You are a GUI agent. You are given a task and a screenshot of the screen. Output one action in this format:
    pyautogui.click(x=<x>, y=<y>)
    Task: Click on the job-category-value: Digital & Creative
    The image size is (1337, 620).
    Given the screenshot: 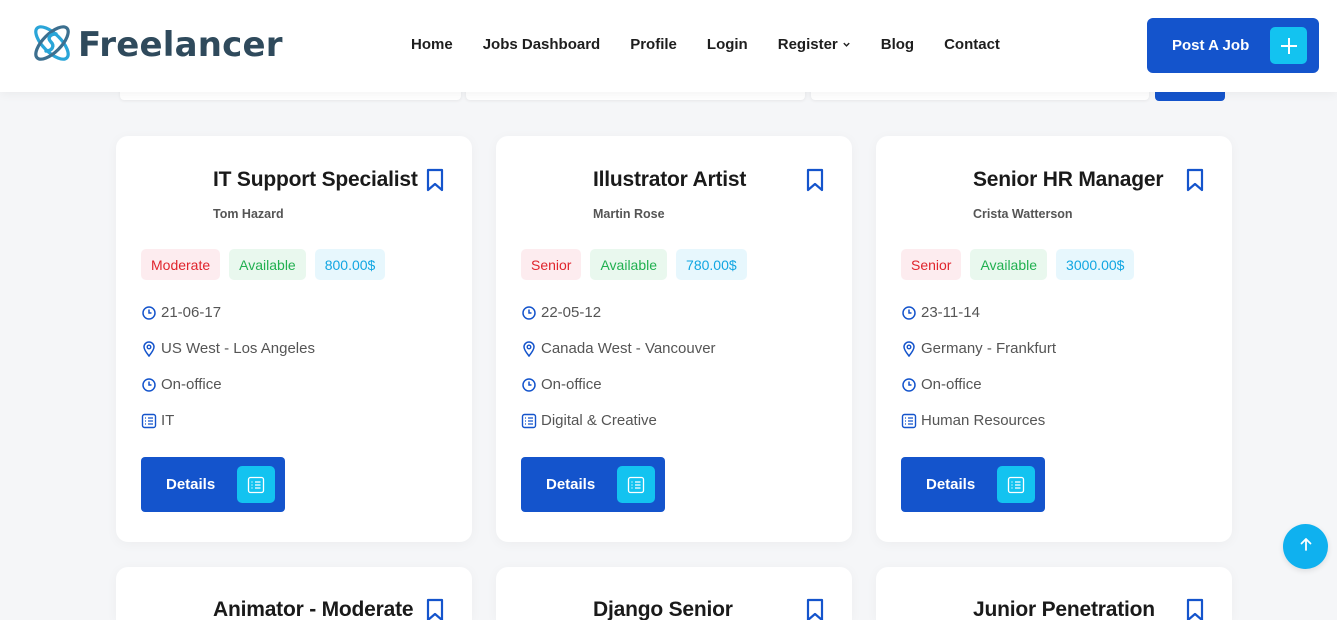 What is the action you would take?
    pyautogui.click(x=599, y=420)
    